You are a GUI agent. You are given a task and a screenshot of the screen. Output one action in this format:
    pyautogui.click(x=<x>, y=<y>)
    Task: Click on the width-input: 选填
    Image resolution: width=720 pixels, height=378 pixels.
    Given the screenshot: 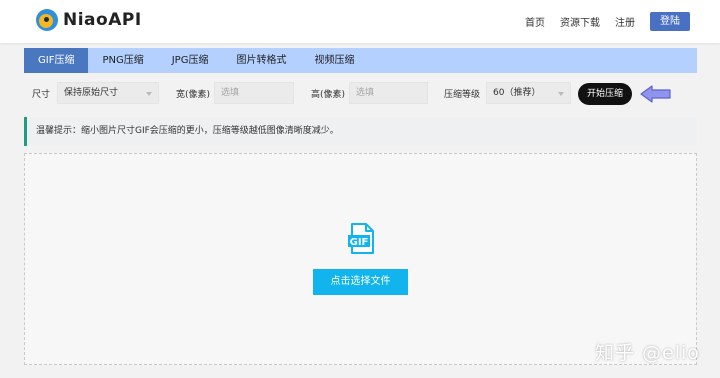 What is the action you would take?
    pyautogui.click(x=254, y=93)
    